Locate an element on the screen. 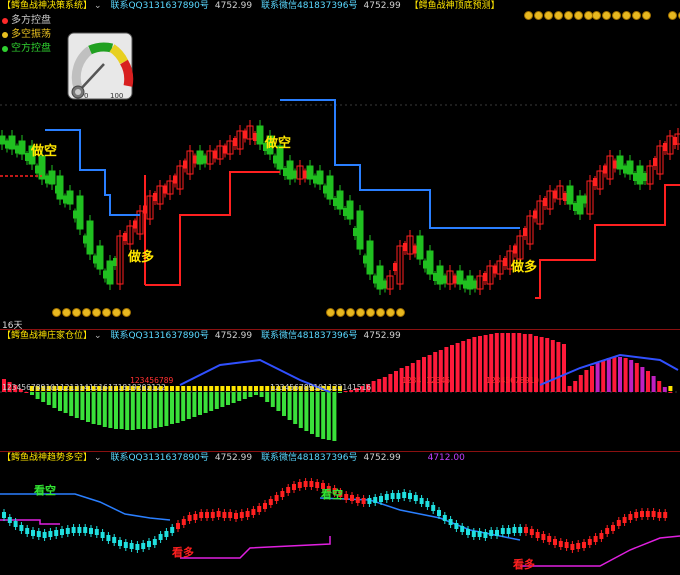  trend-line-bull is located at coordinates (600, 551).